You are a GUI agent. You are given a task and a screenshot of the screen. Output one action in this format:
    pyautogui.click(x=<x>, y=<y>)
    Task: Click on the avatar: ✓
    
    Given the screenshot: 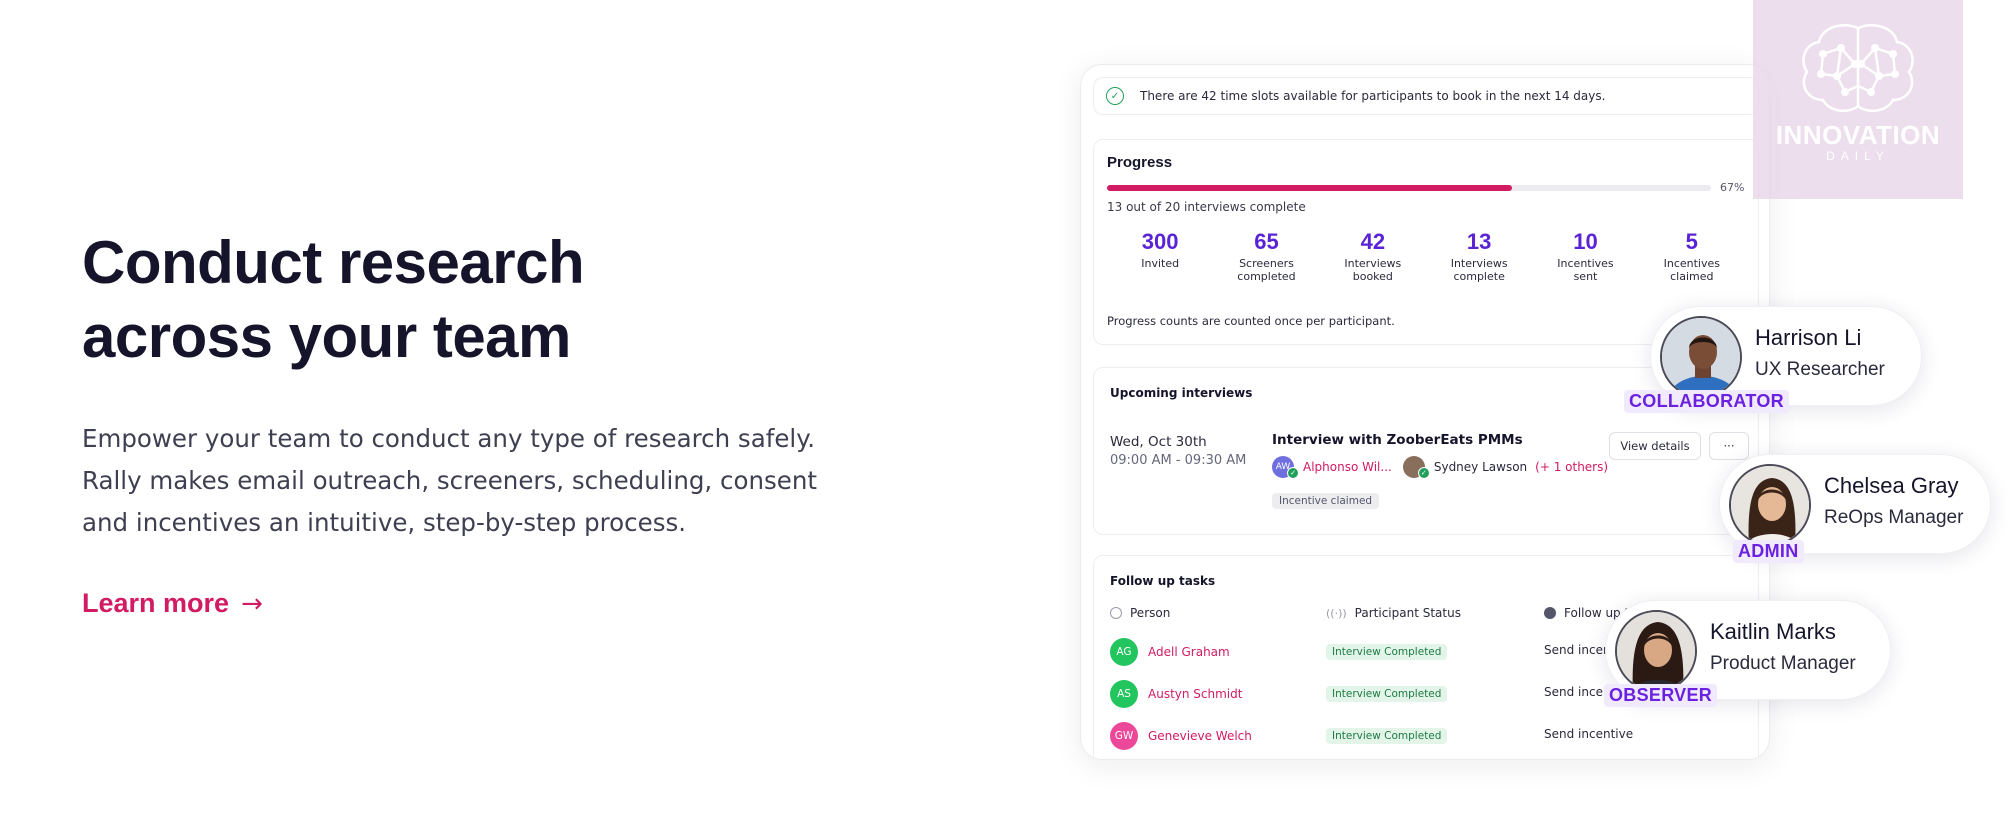 What is the action you would take?
    pyautogui.click(x=1416, y=467)
    